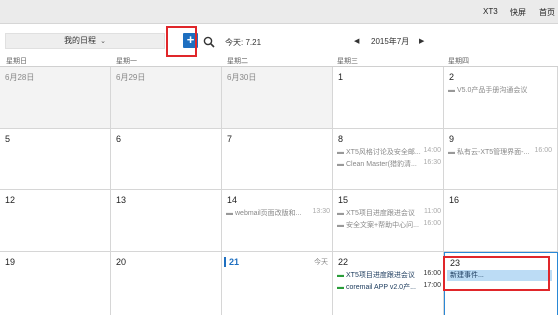 The width and height of the screenshot is (558, 315). Describe the element at coordinates (126, 61) in the screenshot. I see `weekday-label: 星期一` at that location.